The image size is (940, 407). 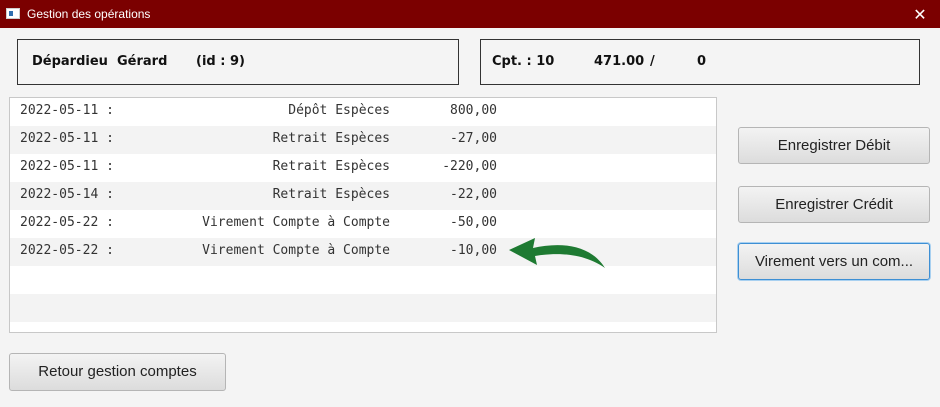 I want to click on client-info-box: Dépardieu Gérard (id : 9), so click(x=238, y=62).